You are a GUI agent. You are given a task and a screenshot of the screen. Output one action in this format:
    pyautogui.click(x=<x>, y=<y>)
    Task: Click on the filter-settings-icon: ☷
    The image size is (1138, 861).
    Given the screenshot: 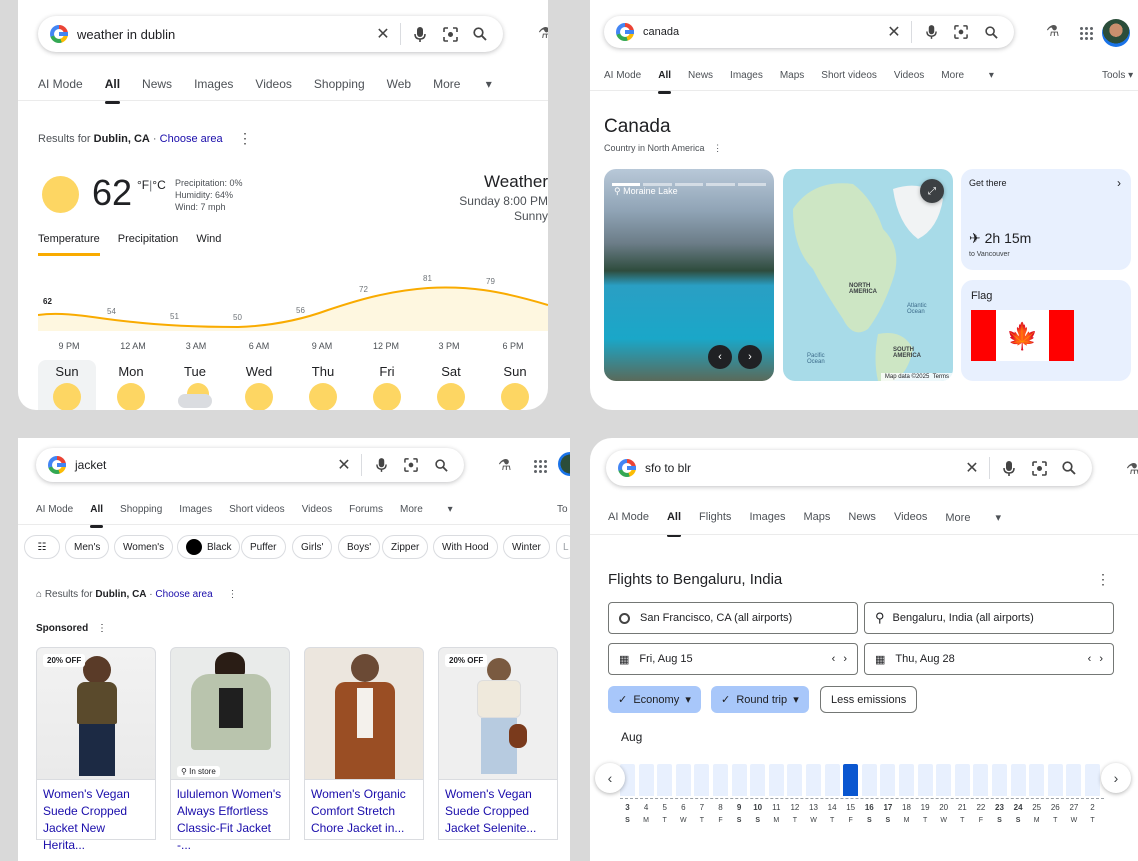 What is the action you would take?
    pyautogui.click(x=42, y=547)
    